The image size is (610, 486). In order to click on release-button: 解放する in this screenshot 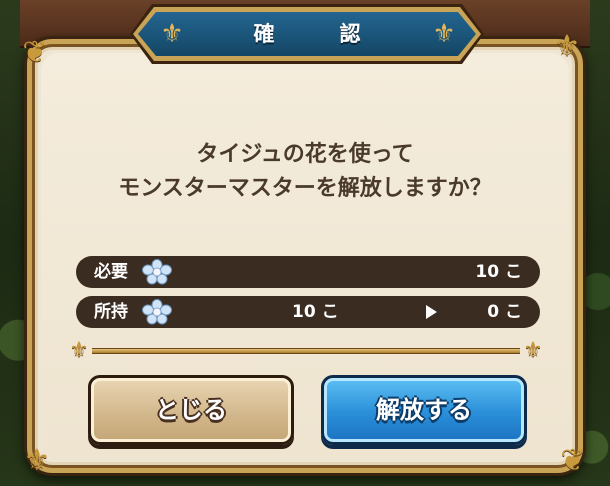, I will do `click(424, 410)`.